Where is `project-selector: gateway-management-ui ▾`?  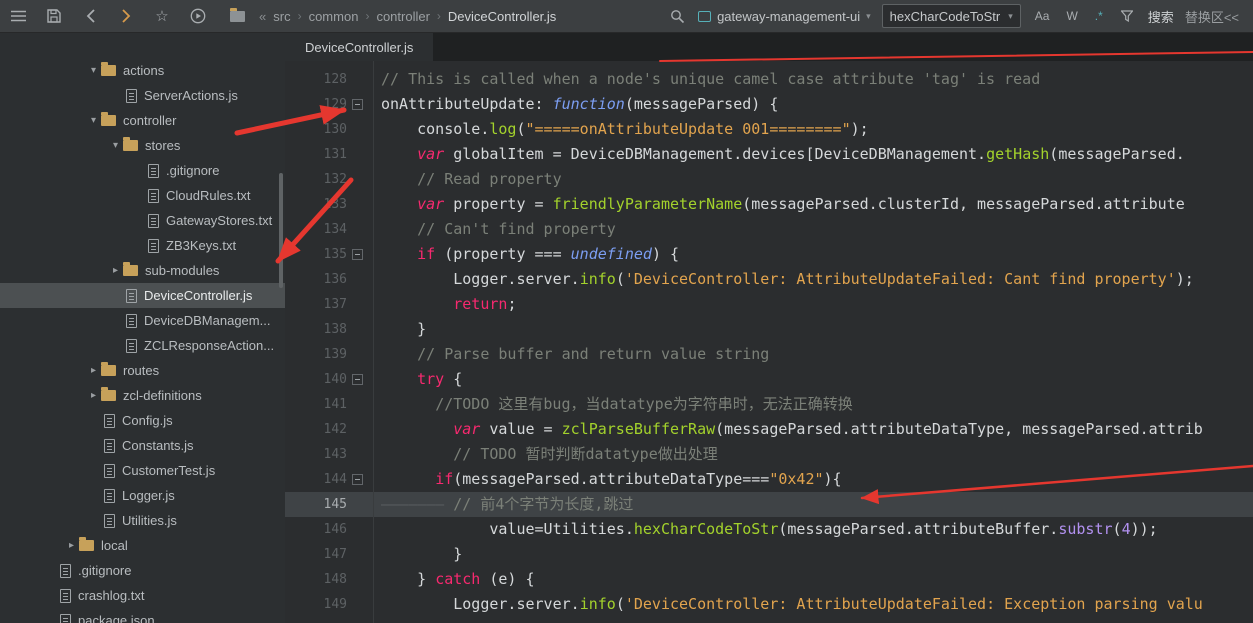
project-selector: gateway-management-ui ▾ is located at coordinates (784, 16).